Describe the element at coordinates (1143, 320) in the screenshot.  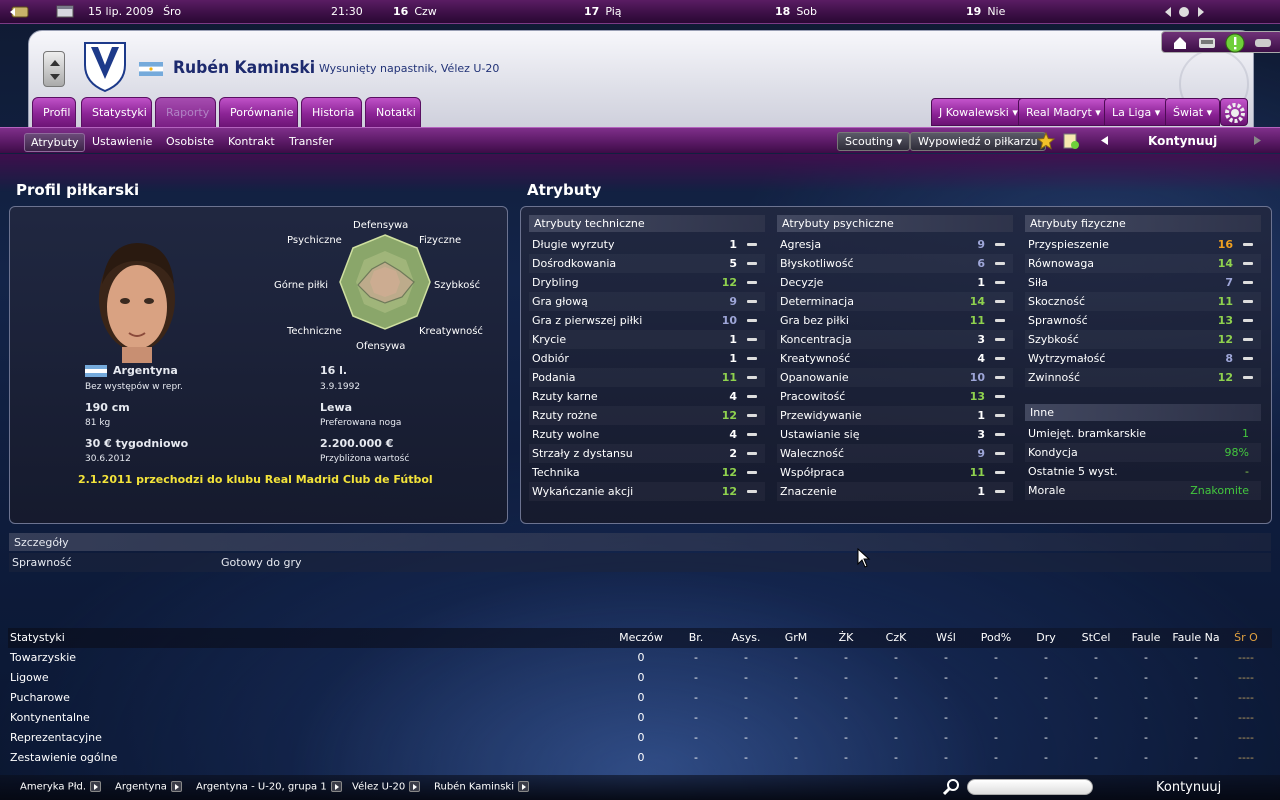
I see `attribute-row: Sprawność 13` at that location.